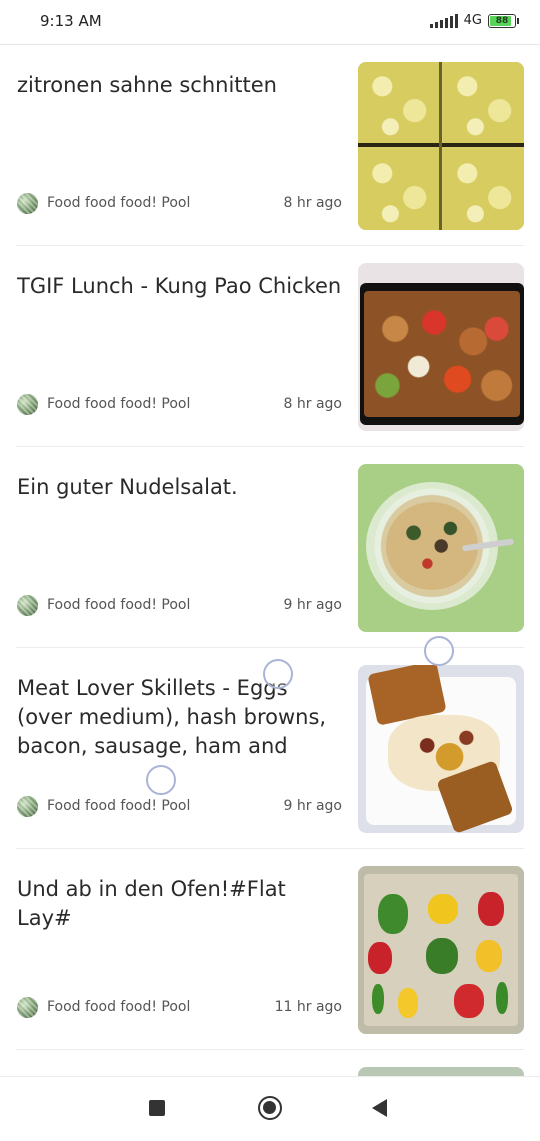  Describe the element at coordinates (270, 1063) in the screenshot. I see `post-card-partial` at that location.